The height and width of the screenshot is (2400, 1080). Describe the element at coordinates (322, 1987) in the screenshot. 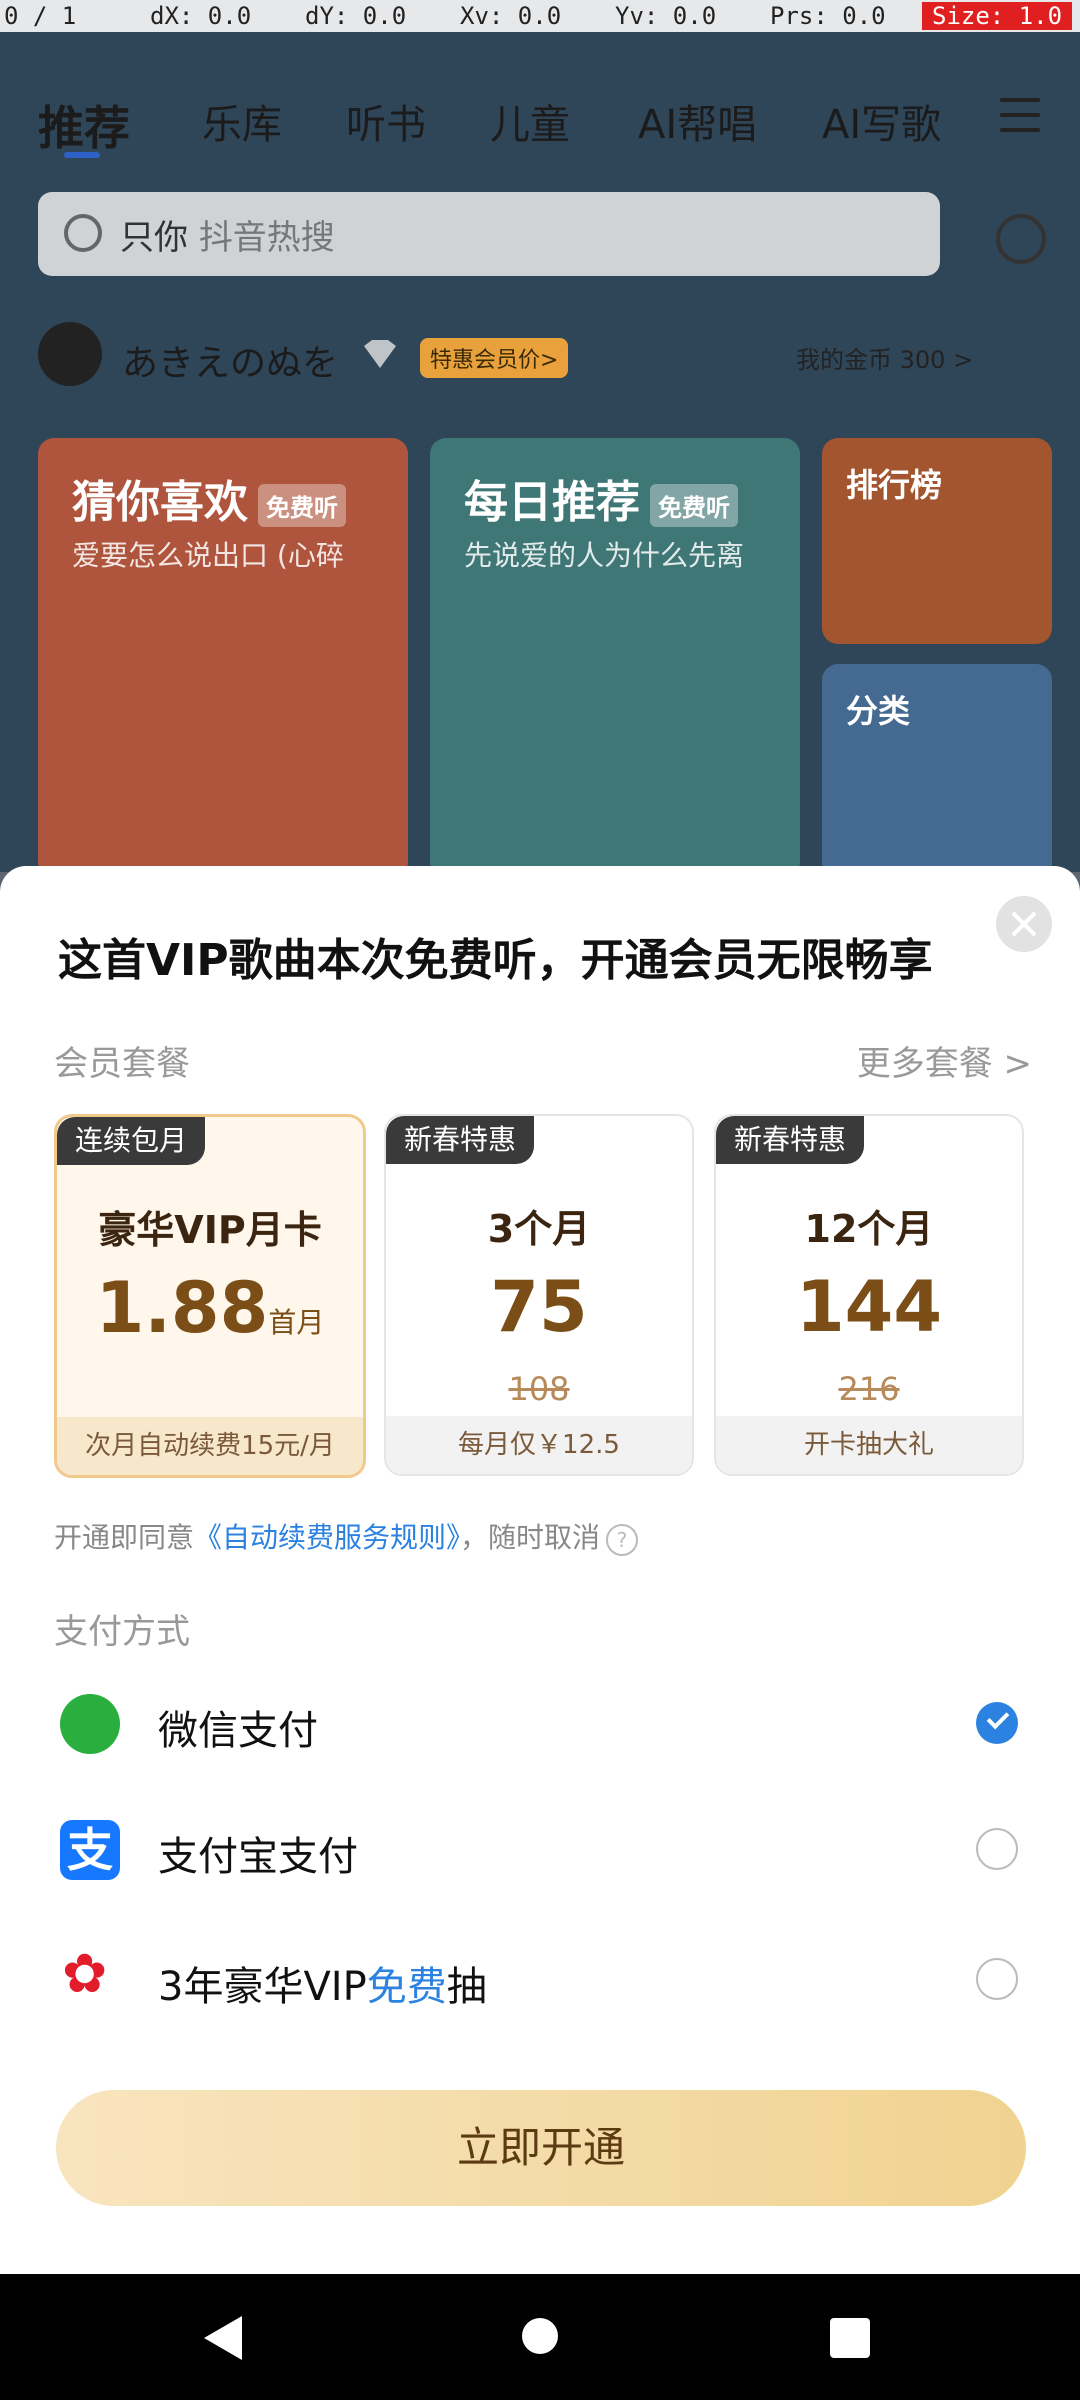

I see `promo-label: 3年豪华VIP免费抽` at that location.